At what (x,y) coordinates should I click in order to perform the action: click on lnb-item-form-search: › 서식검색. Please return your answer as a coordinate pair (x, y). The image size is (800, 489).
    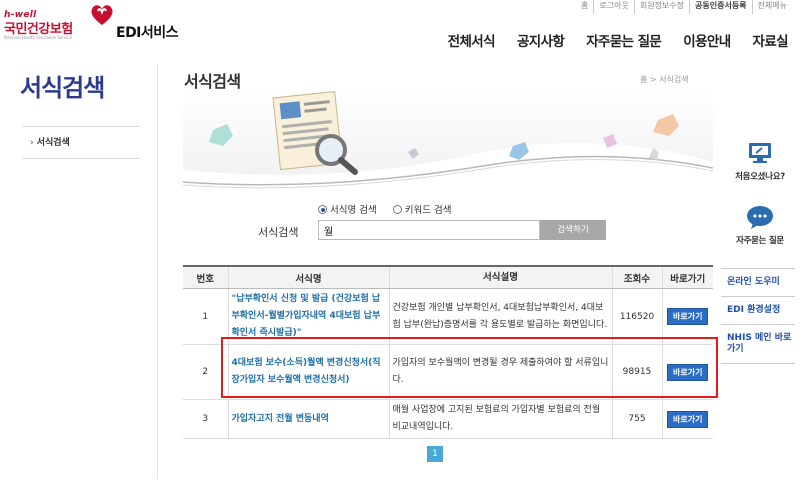
    Looking at the image, I should click on (81, 142).